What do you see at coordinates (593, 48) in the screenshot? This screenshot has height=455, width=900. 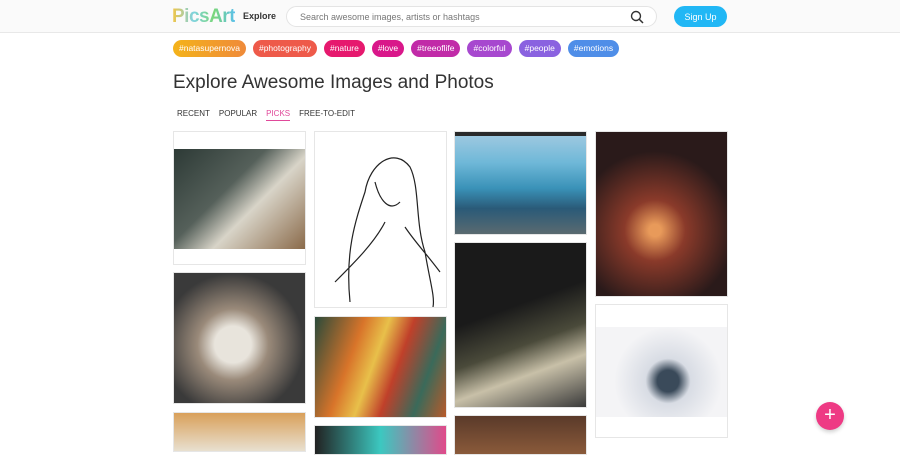 I see `hashtag-chip: #emotions` at bounding box center [593, 48].